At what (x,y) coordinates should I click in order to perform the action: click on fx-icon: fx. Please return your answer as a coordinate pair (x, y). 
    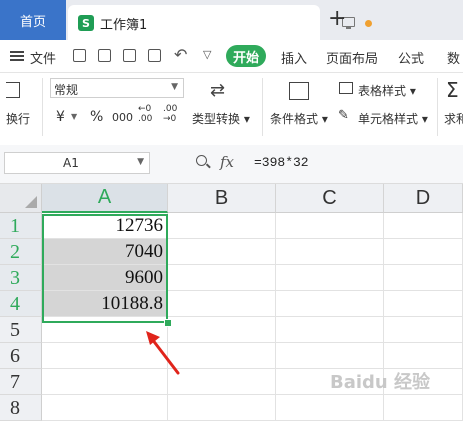
    Looking at the image, I should click on (227, 162).